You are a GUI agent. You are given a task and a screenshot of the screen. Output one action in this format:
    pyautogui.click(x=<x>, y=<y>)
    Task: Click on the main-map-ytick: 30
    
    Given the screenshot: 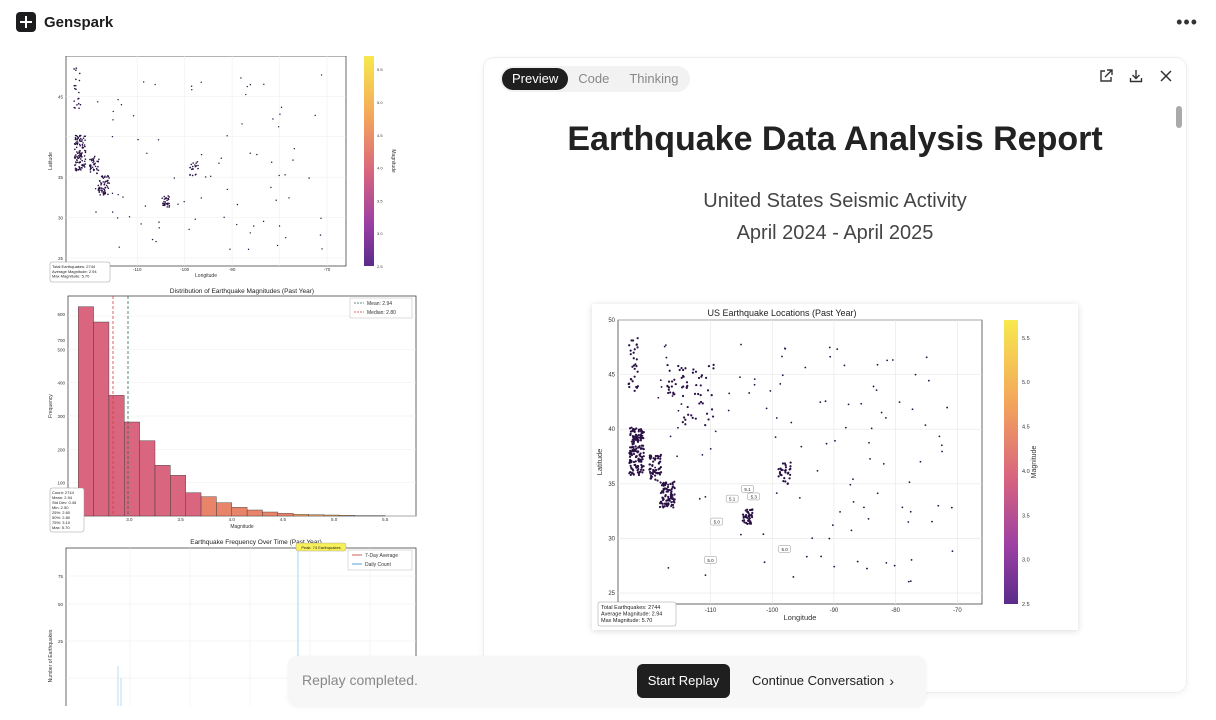 What is the action you would take?
    pyautogui.click(x=611, y=539)
    